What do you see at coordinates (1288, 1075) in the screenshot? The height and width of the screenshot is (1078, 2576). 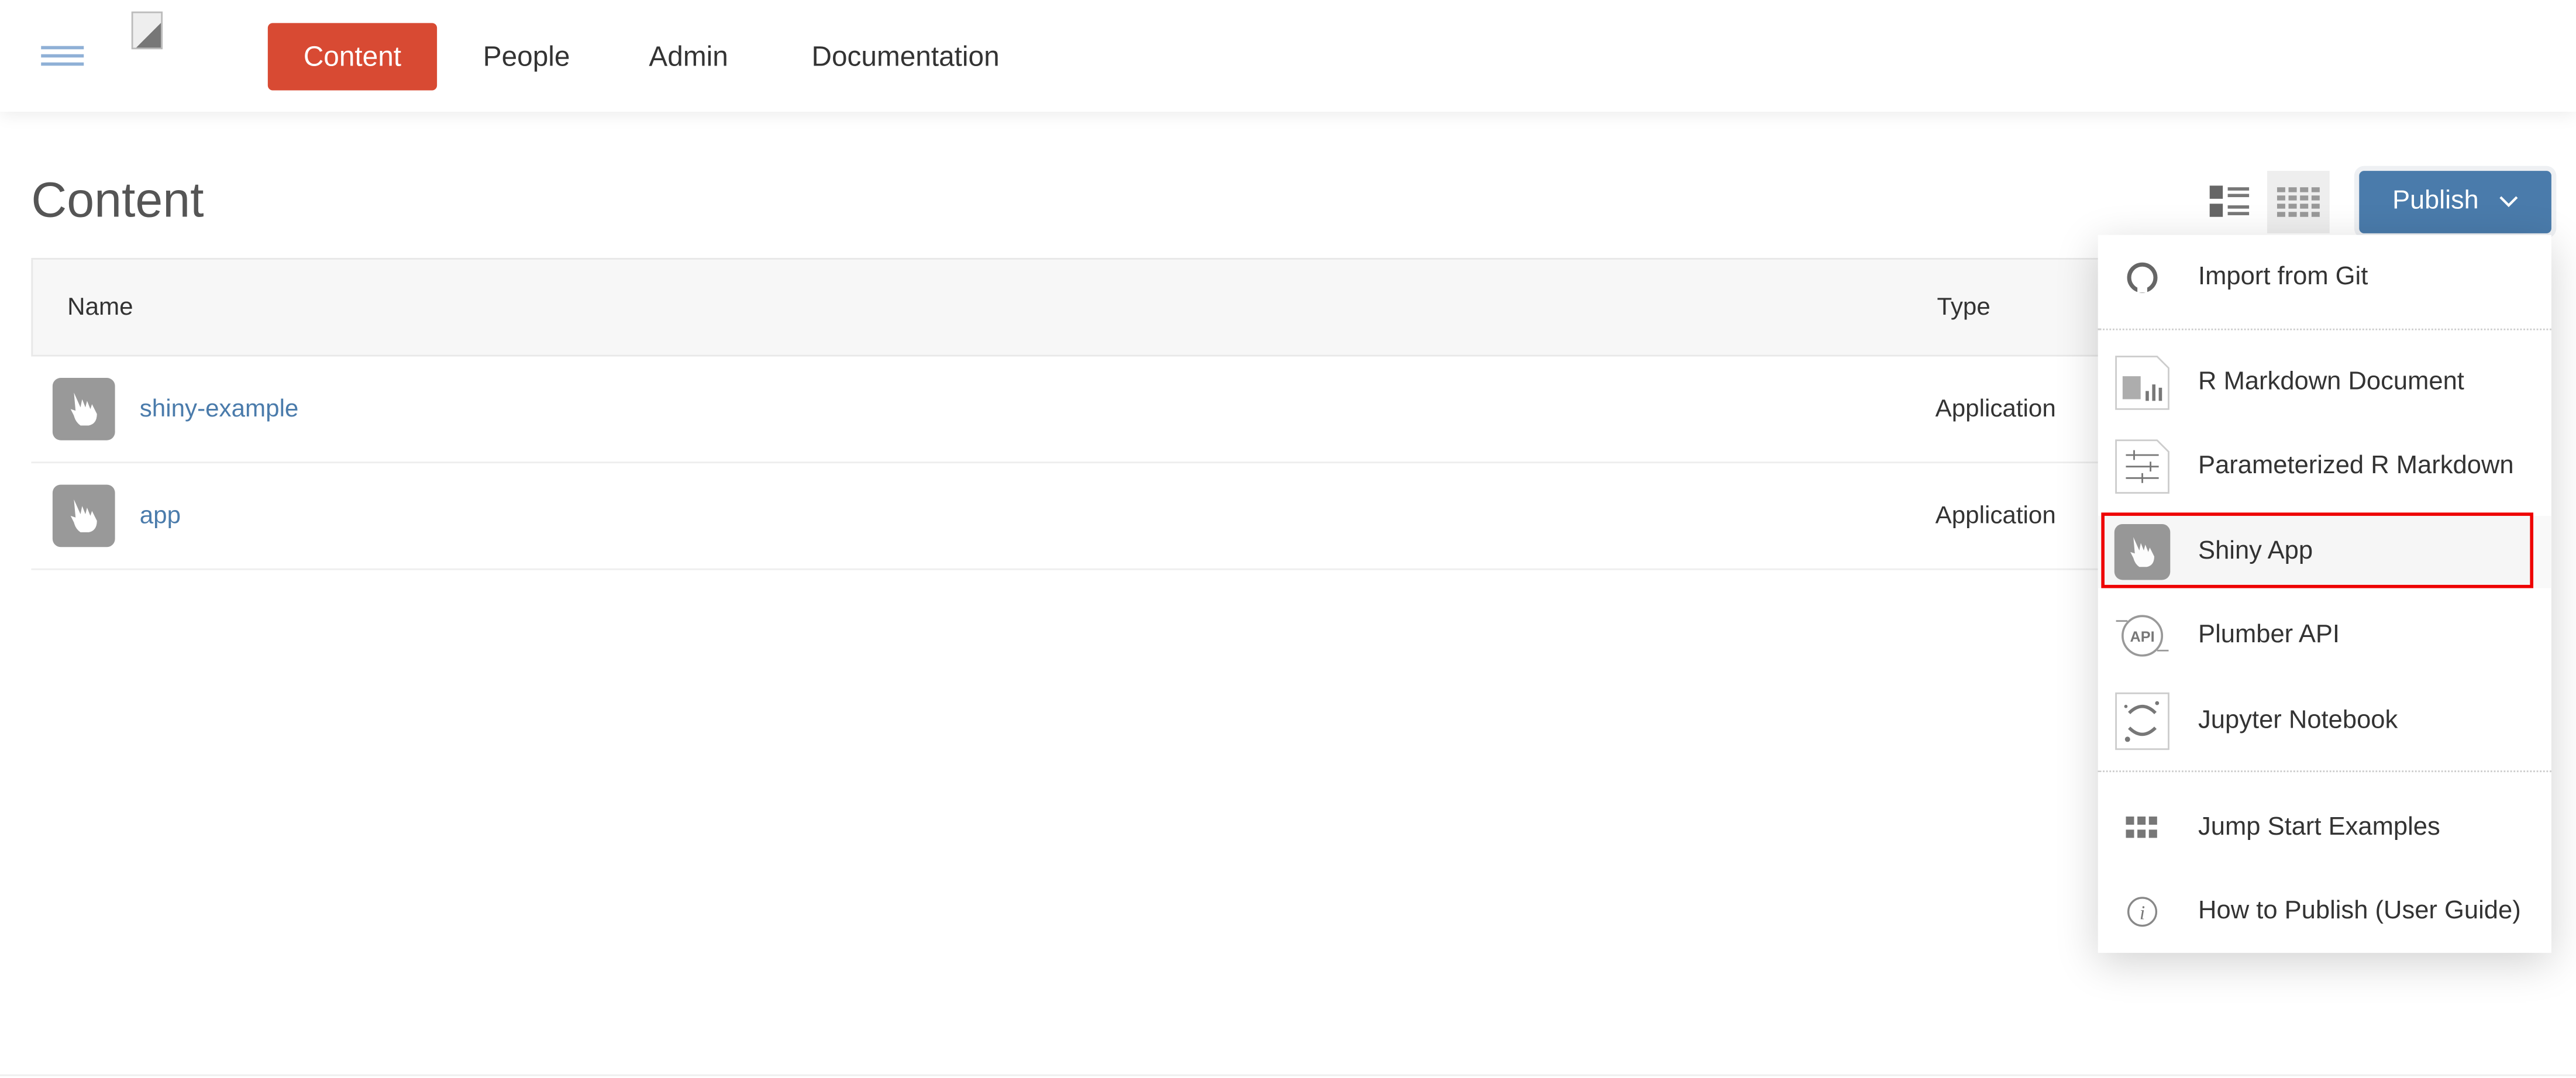 I see `footer-divider` at bounding box center [1288, 1075].